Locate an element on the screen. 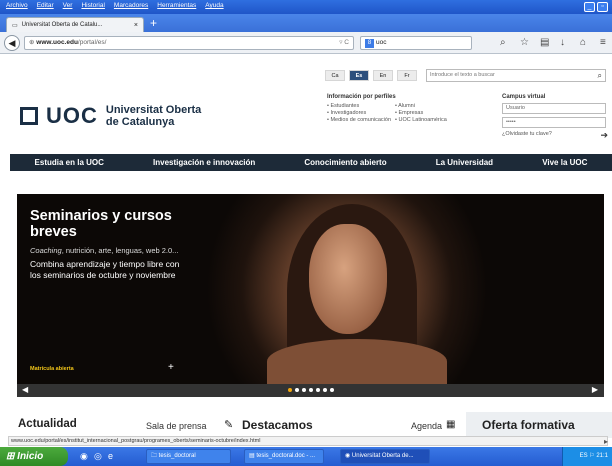  carousel-dots is located at coordinates (311, 390).